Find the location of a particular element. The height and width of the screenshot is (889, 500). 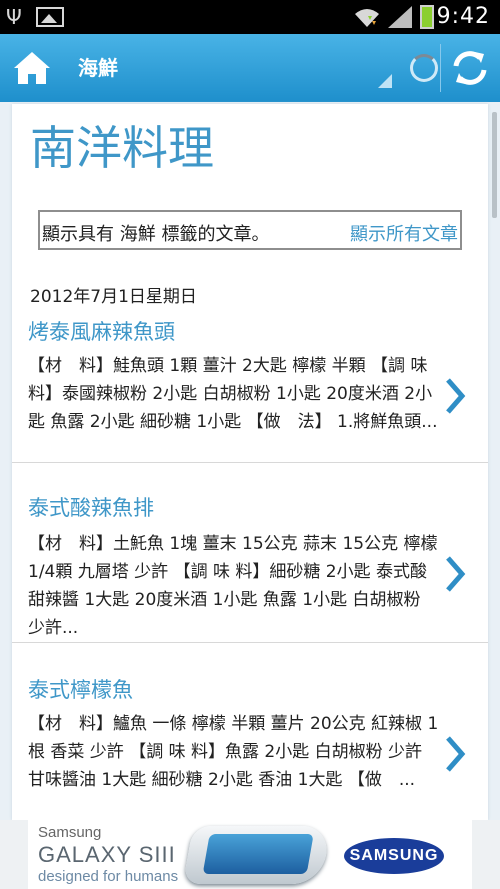

post-title: 烤泰風麻辣魚頭 is located at coordinates (101, 331).